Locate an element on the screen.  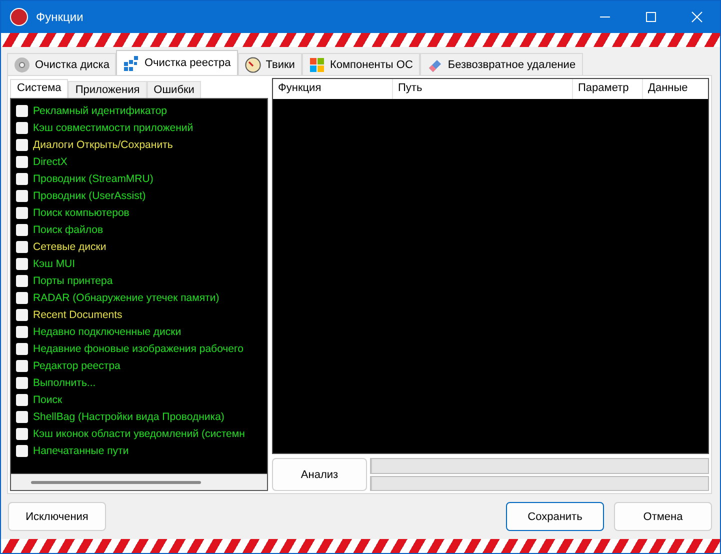
option-label: Рекламный идентификатор is located at coordinates (100, 110).